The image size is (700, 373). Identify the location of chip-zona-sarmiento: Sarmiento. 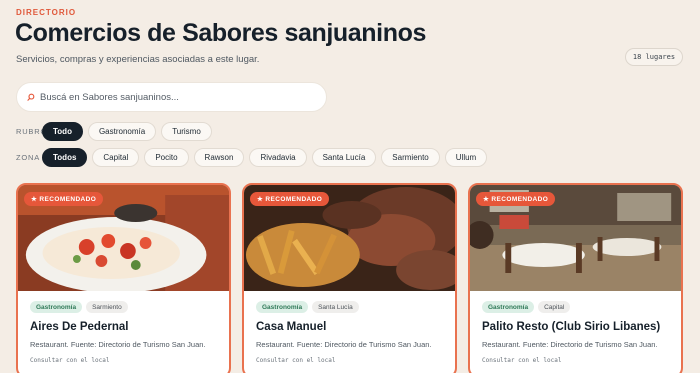
(410, 157).